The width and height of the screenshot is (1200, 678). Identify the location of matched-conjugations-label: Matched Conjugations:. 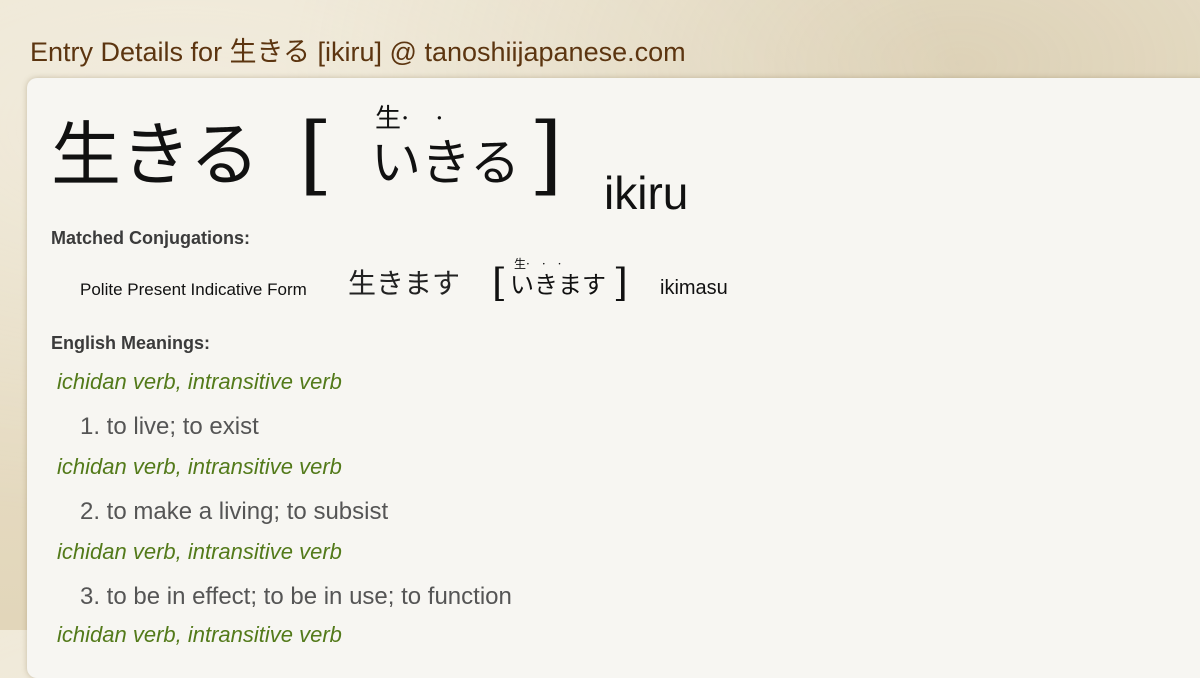
(150, 238).